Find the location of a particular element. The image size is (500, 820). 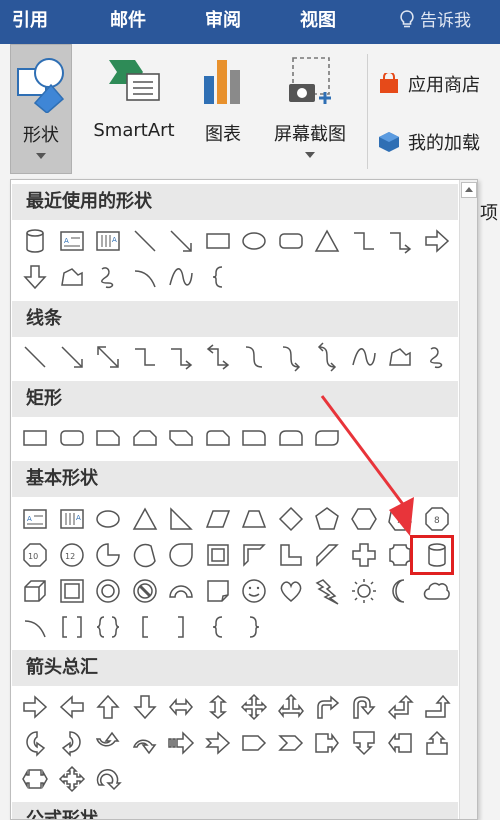

annotation-arrow-icon is located at coordinates (367, 465).